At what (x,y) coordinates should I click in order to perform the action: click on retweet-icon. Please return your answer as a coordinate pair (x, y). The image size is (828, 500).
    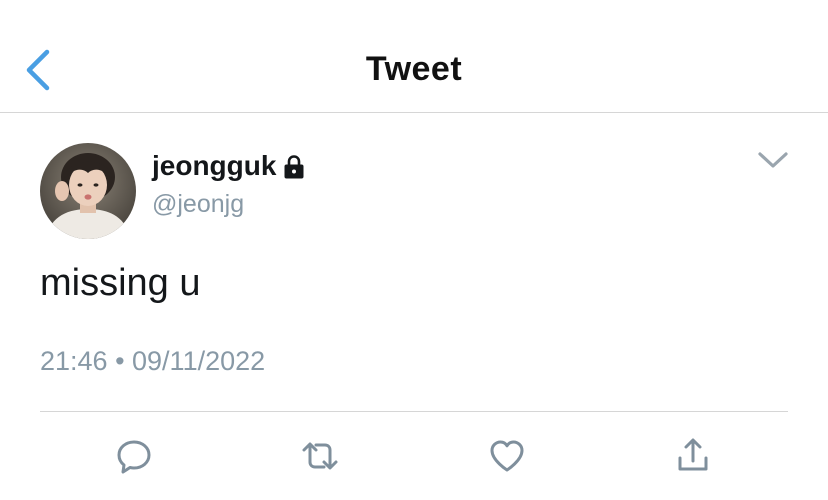
    Looking at the image, I should click on (320, 456).